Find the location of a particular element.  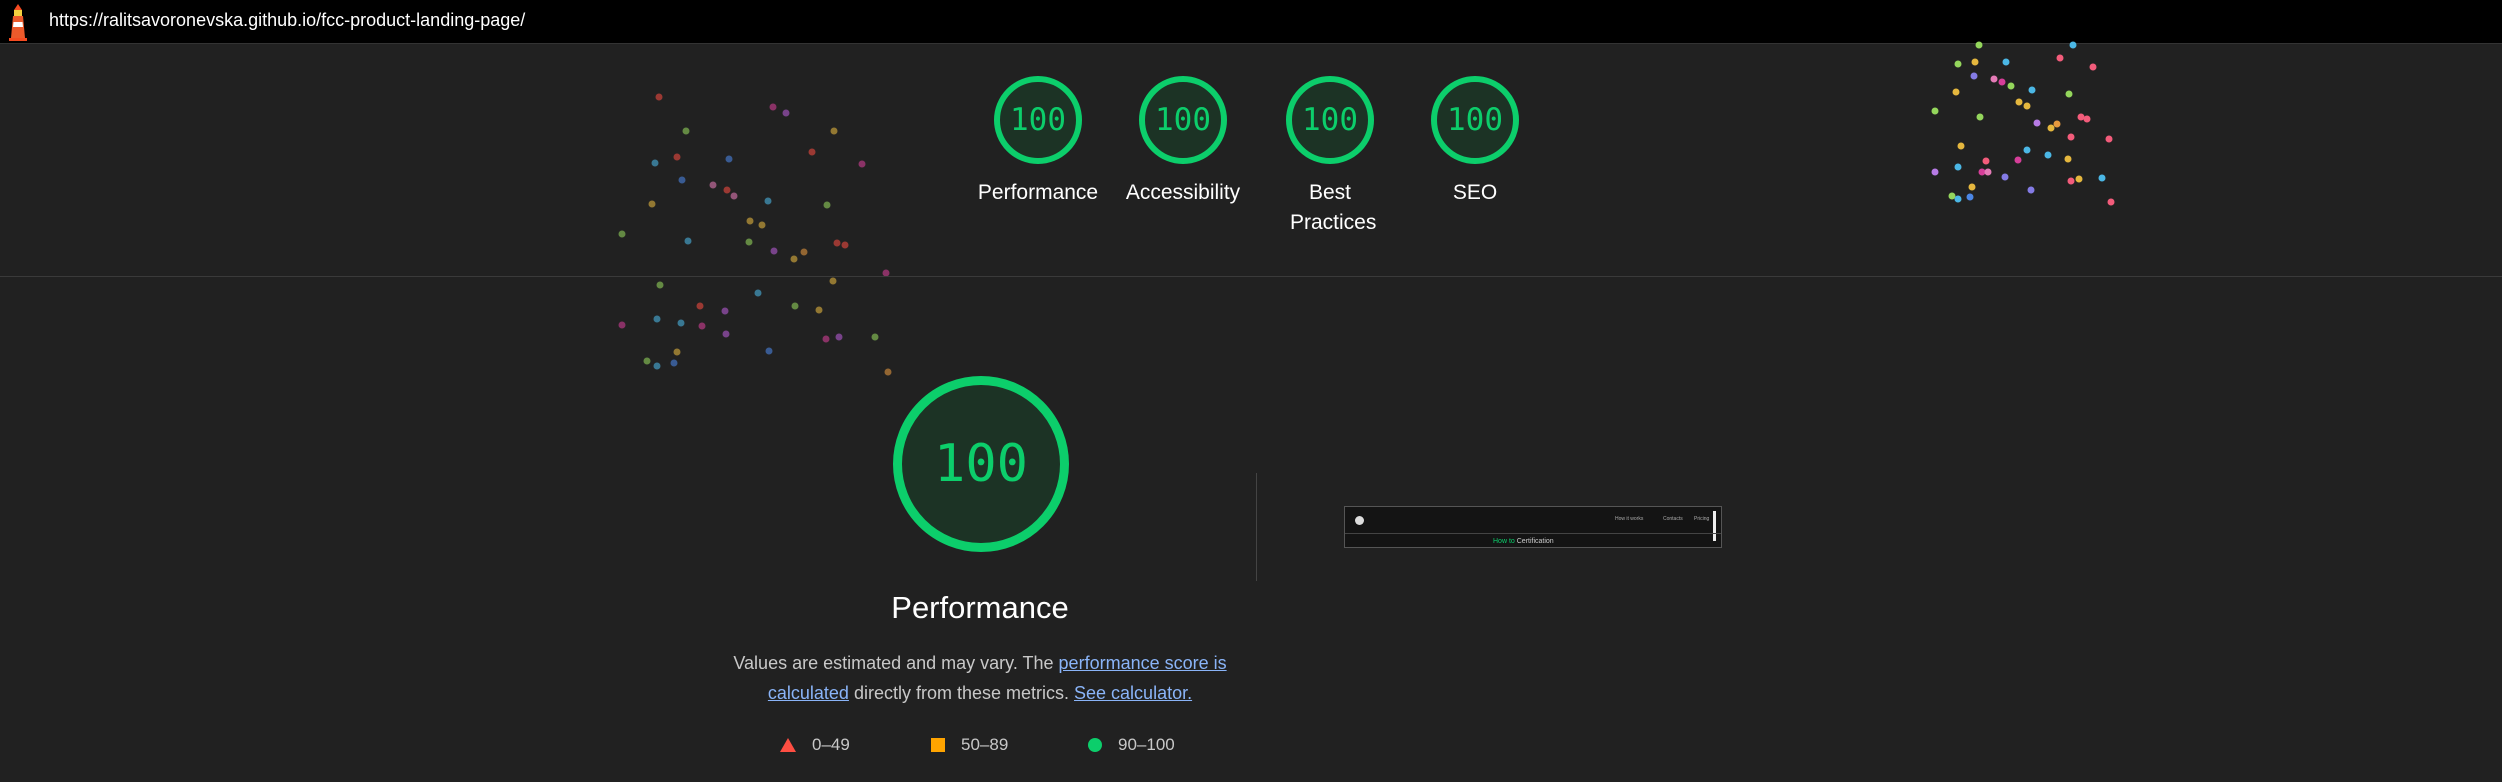

thumb-heading-rest: Certification is located at coordinates (1534, 541).